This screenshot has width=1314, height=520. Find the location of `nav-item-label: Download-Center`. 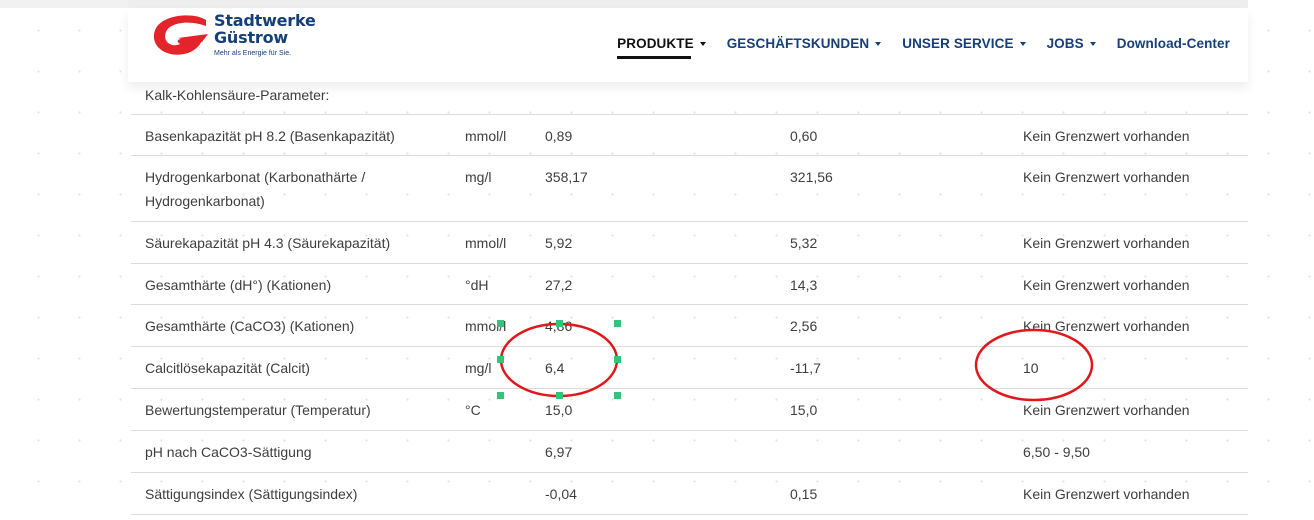

nav-item-label: Download-Center is located at coordinates (1173, 43).